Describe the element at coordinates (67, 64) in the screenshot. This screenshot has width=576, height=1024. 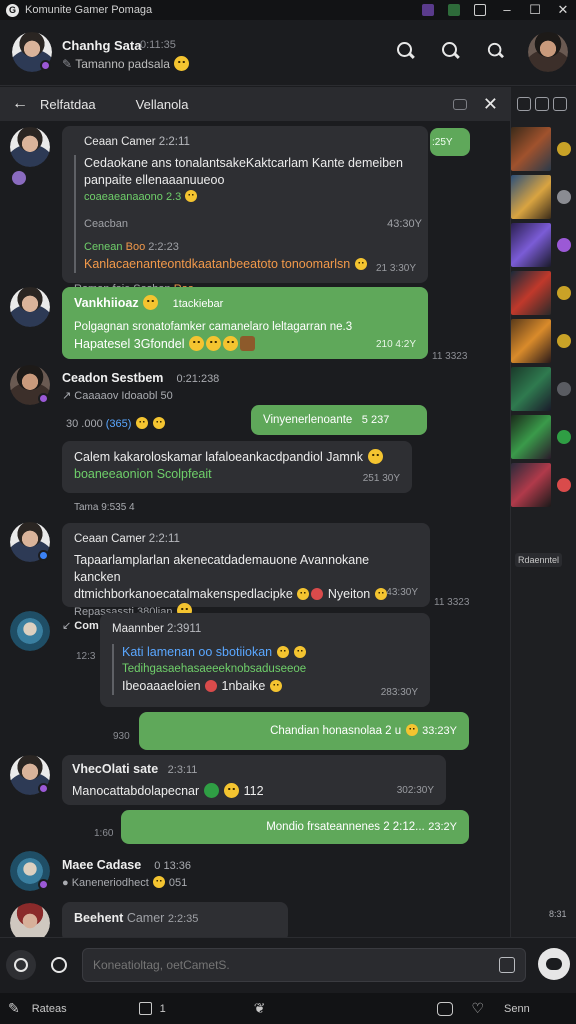
I see `pin-icon: ✎` at that location.